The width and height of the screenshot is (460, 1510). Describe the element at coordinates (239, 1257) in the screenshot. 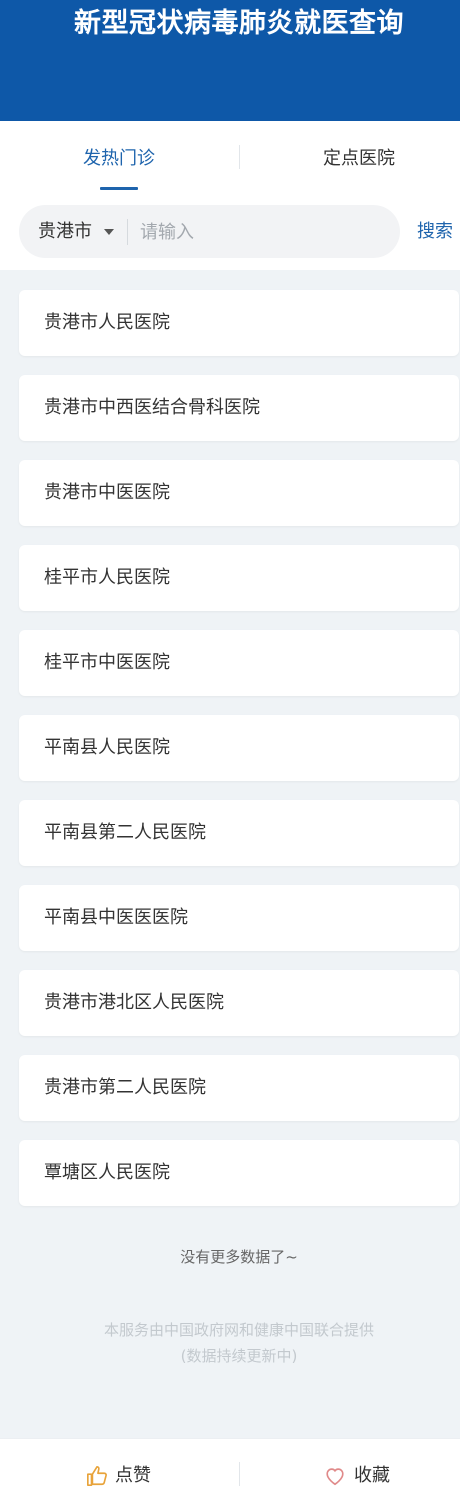

I see `list-end-text: 没有更多数据了~` at that location.